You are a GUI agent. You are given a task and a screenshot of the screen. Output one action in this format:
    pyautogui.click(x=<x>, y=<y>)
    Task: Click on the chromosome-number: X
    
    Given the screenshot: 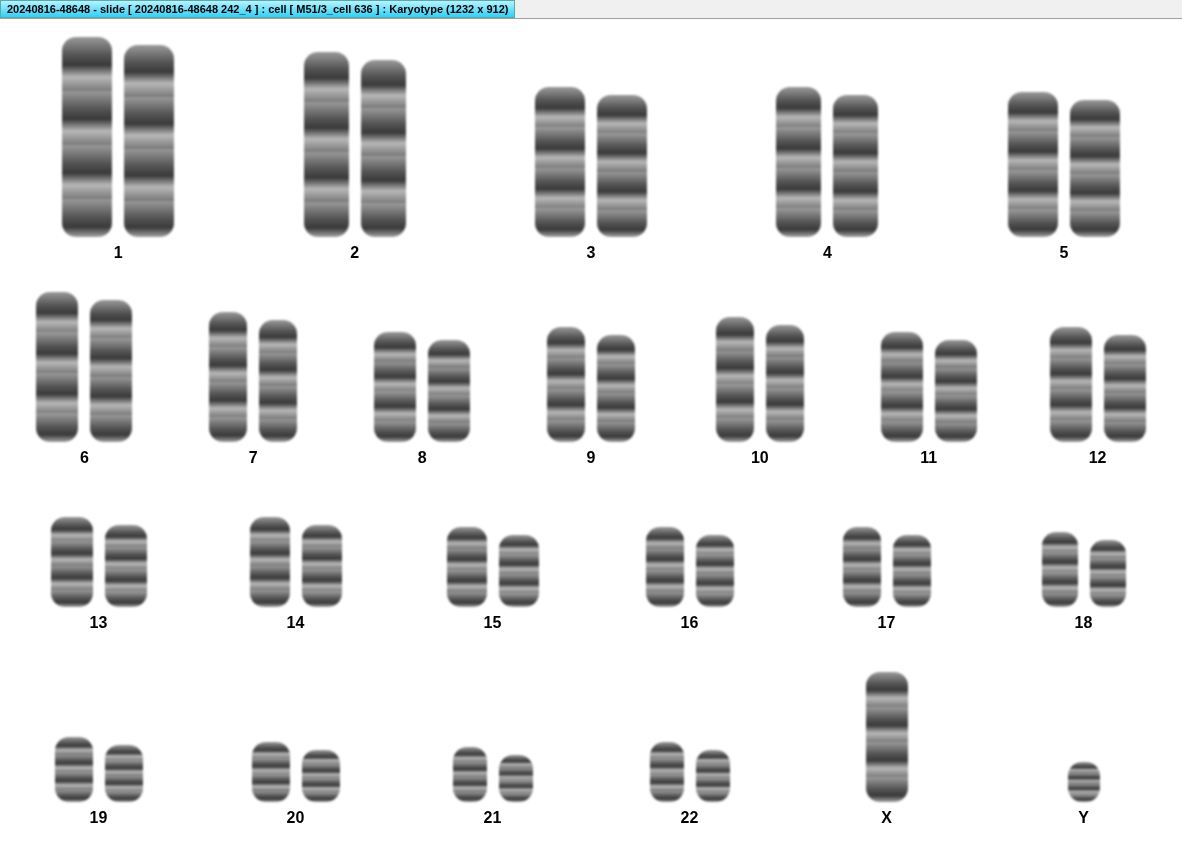 What is the action you would take?
    pyautogui.click(x=886, y=818)
    